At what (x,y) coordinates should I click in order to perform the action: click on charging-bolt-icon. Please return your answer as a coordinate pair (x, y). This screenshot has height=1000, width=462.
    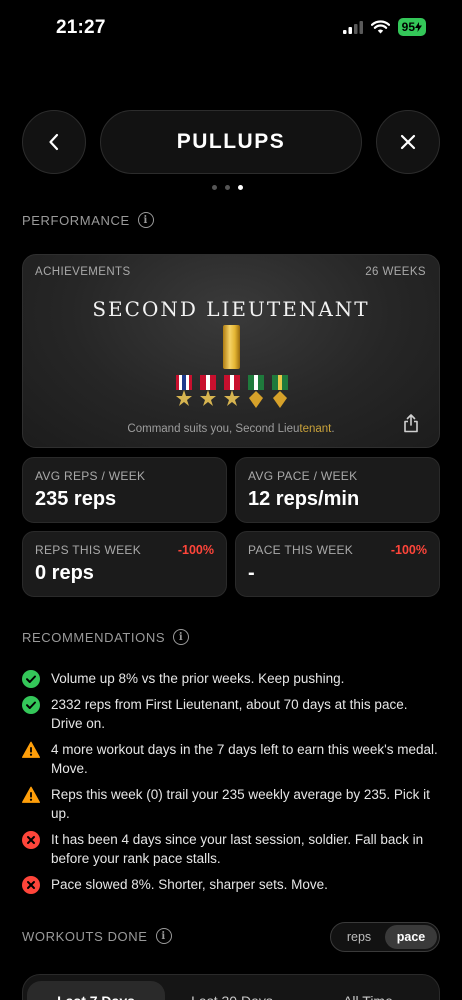
    Looking at the image, I should click on (418, 27).